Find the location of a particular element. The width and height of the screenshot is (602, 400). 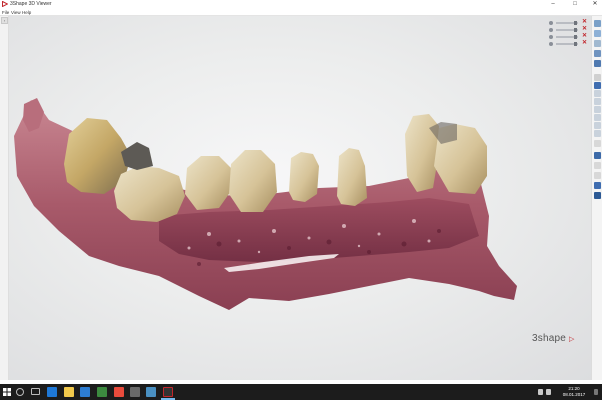

view-front-icon is located at coordinates (597, 77).